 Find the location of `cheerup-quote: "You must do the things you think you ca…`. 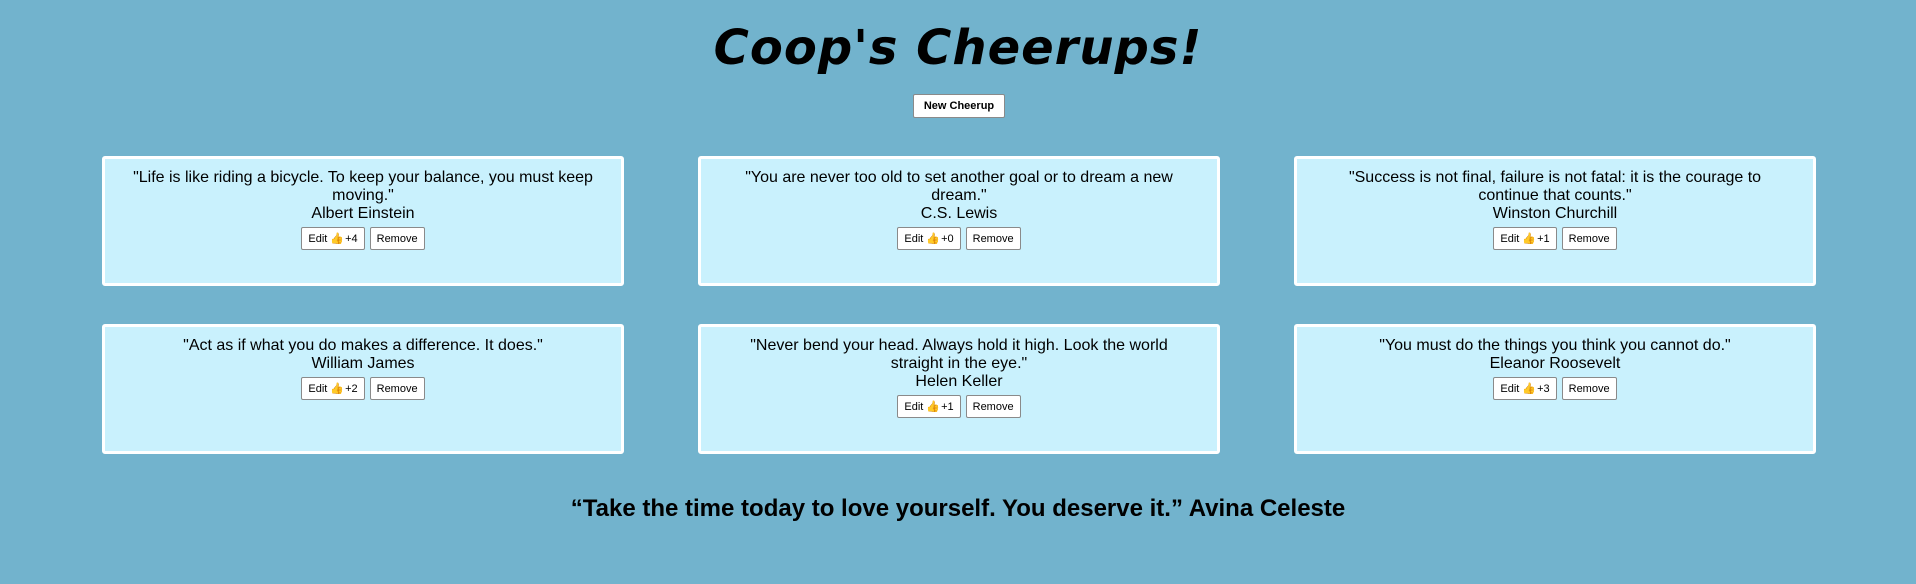

cheerup-quote: "You must do the things you think you ca… is located at coordinates (1555, 345).